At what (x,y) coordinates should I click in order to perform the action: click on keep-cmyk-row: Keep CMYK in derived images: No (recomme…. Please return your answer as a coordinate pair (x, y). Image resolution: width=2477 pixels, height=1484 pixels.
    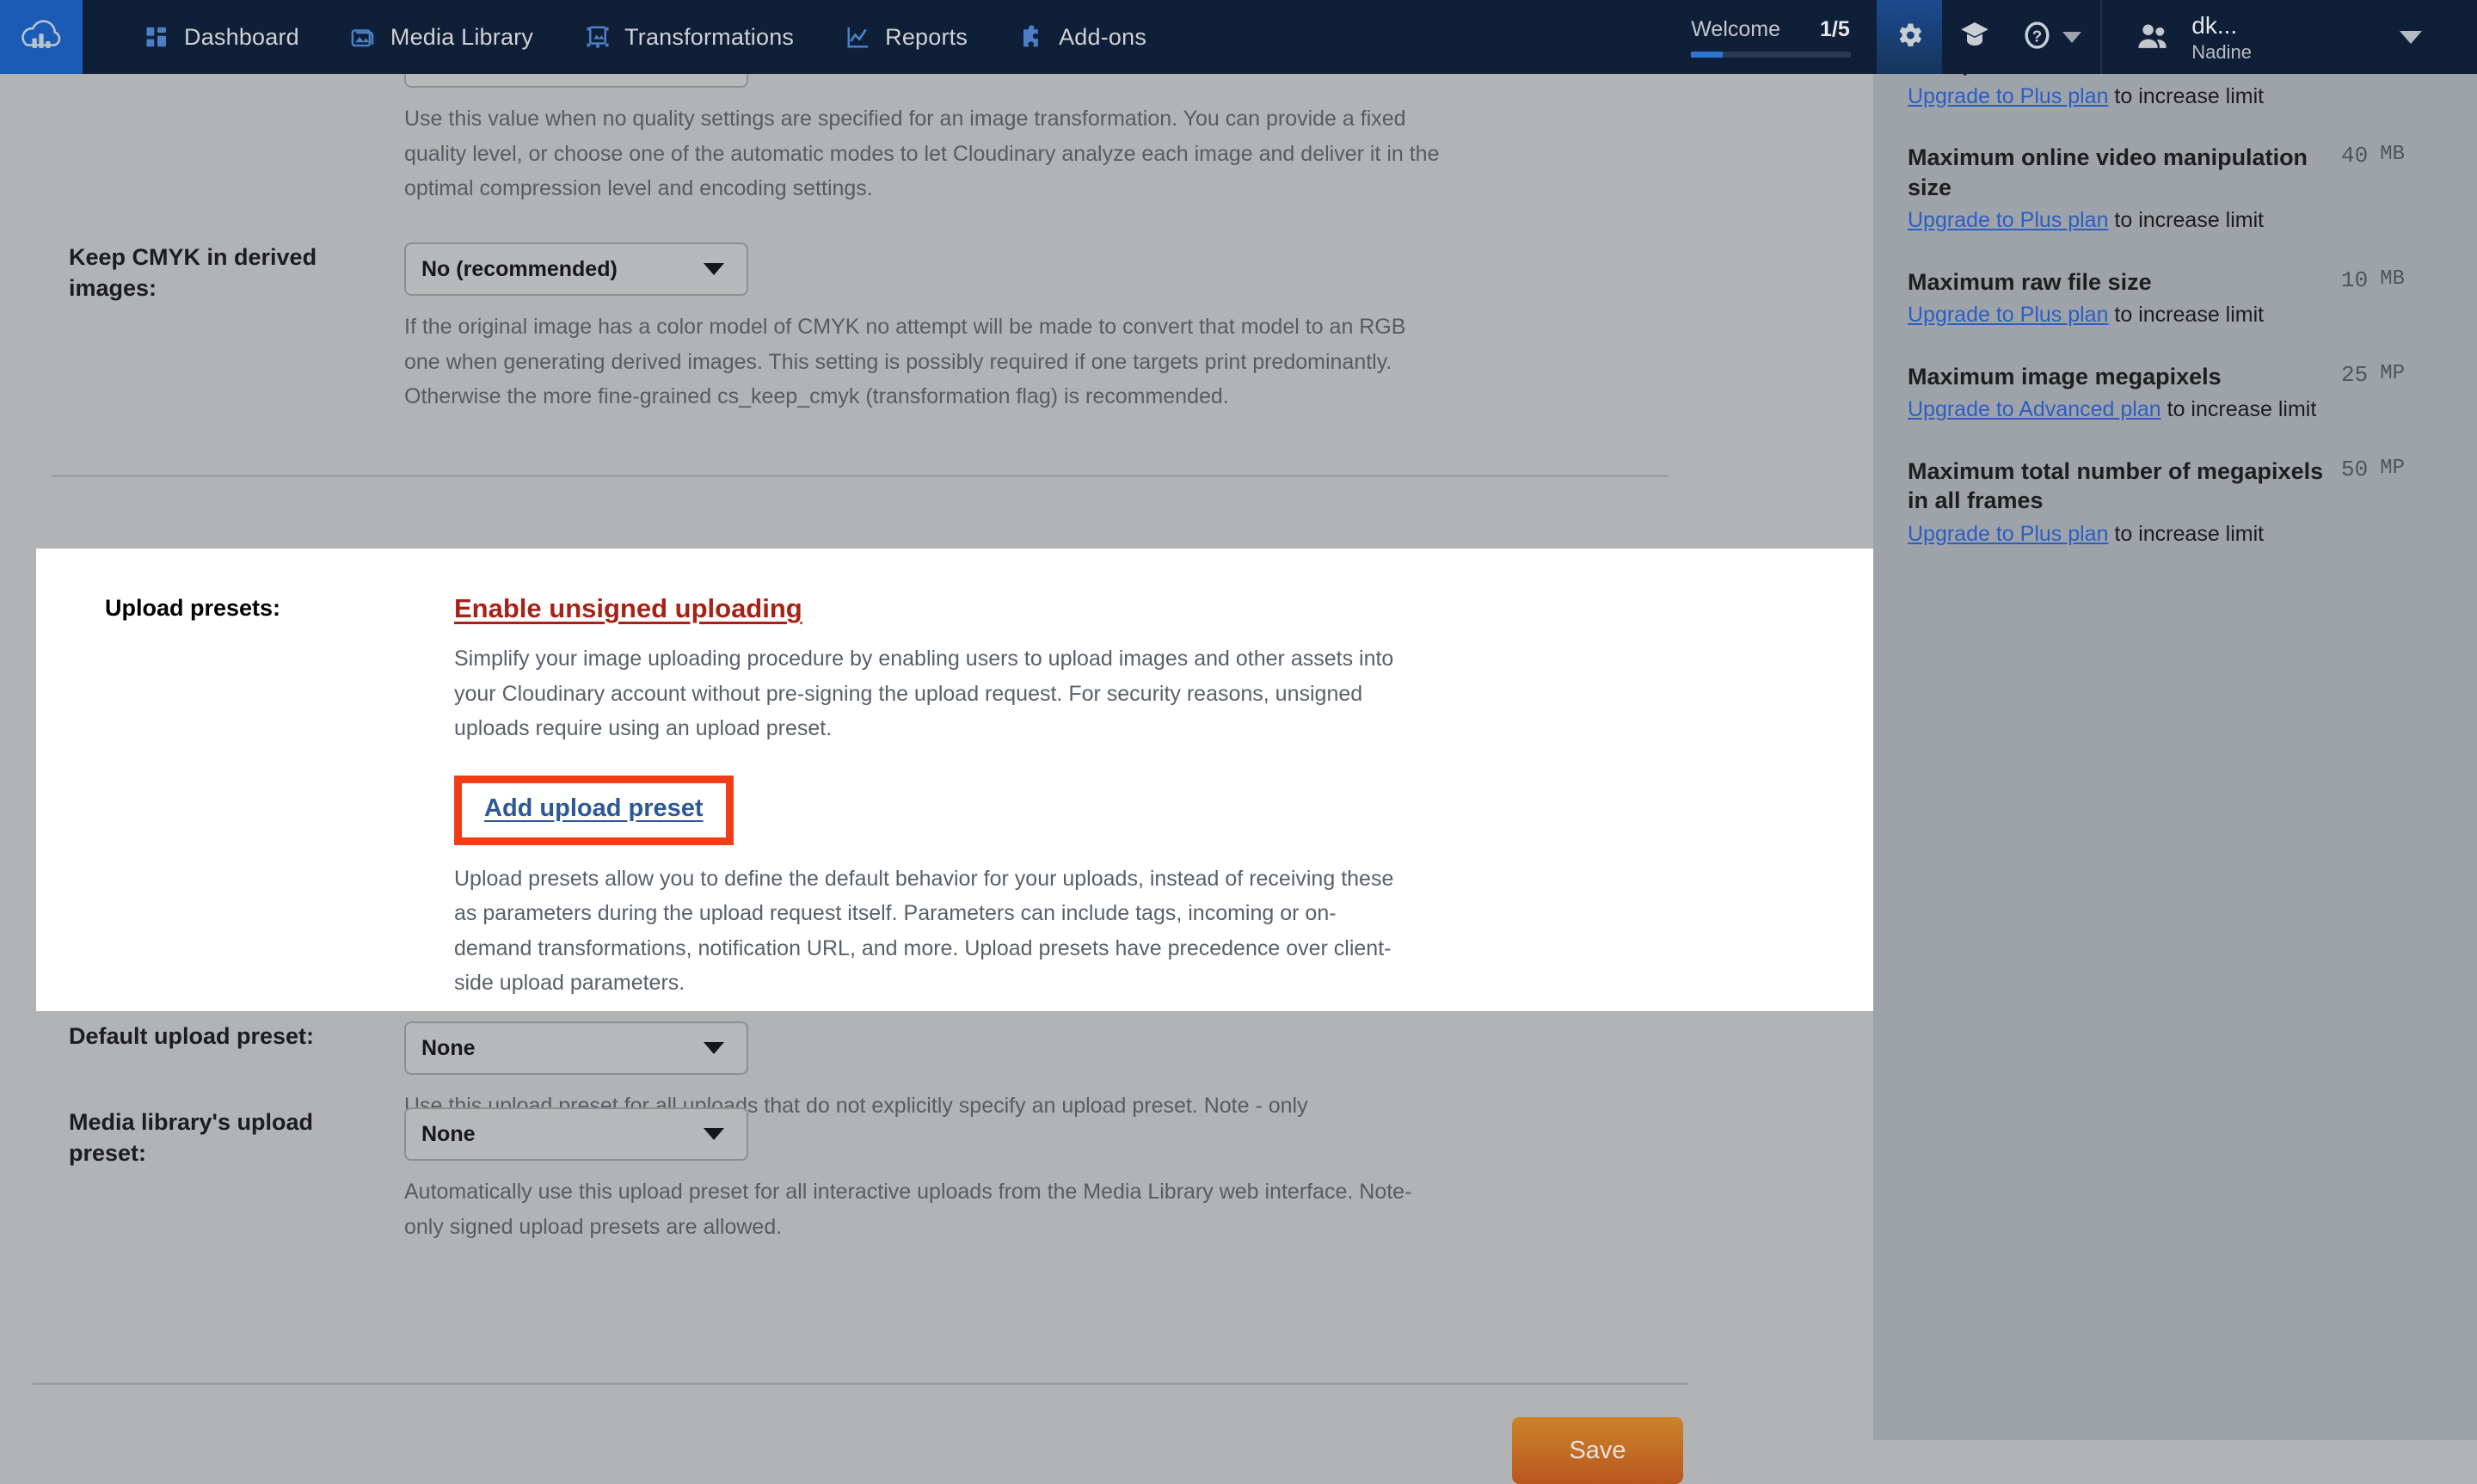
    Looking at the image, I should click on (735, 328).